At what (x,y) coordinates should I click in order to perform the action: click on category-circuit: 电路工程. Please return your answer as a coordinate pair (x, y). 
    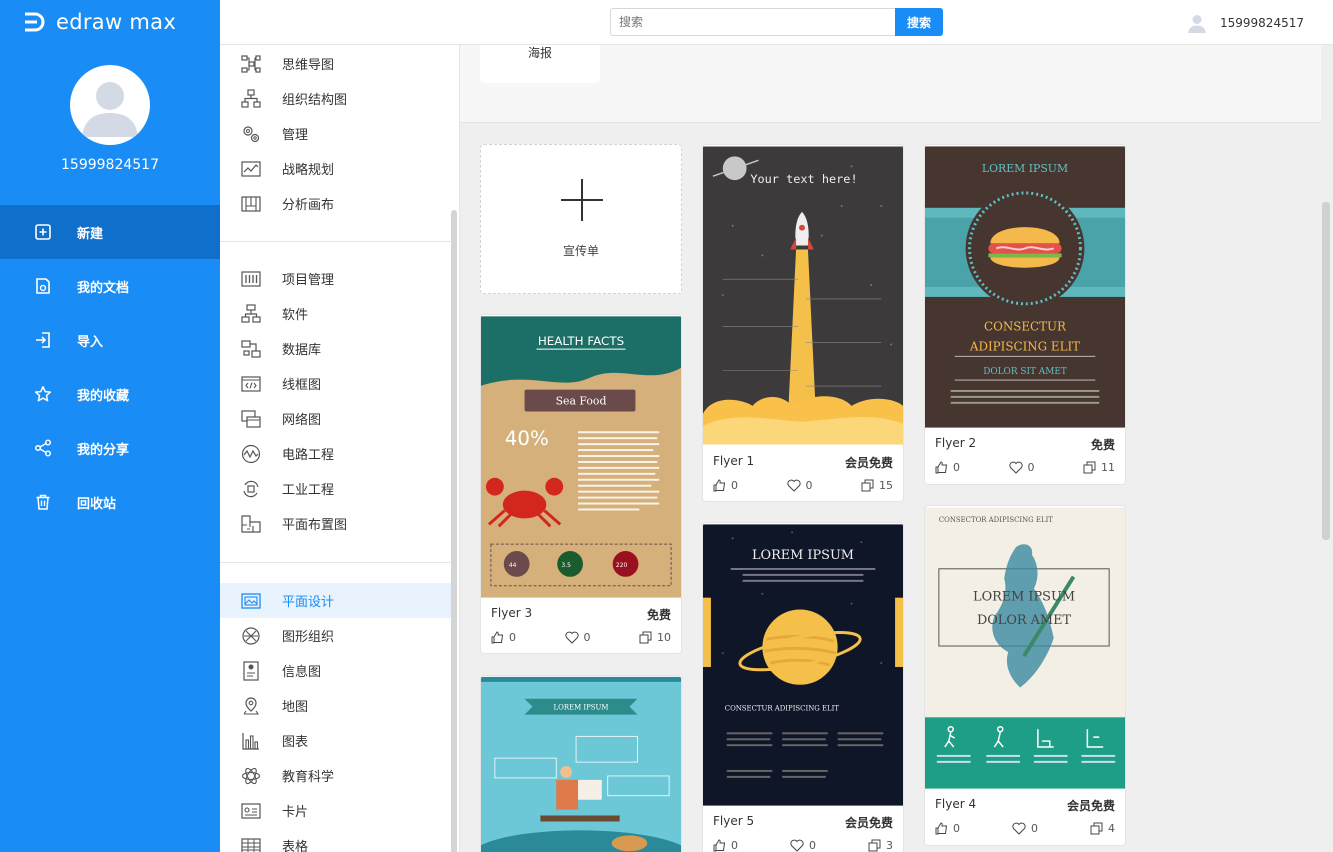
    Looking at the image, I should click on (335, 453).